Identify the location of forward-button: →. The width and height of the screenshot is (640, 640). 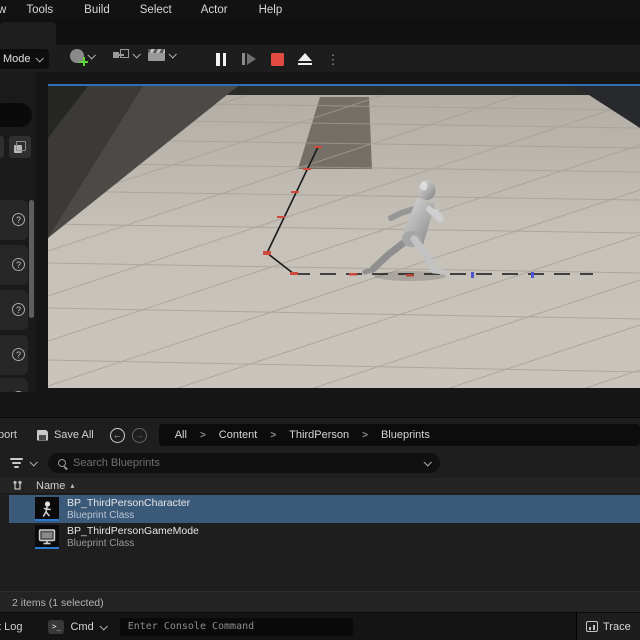
(139, 435).